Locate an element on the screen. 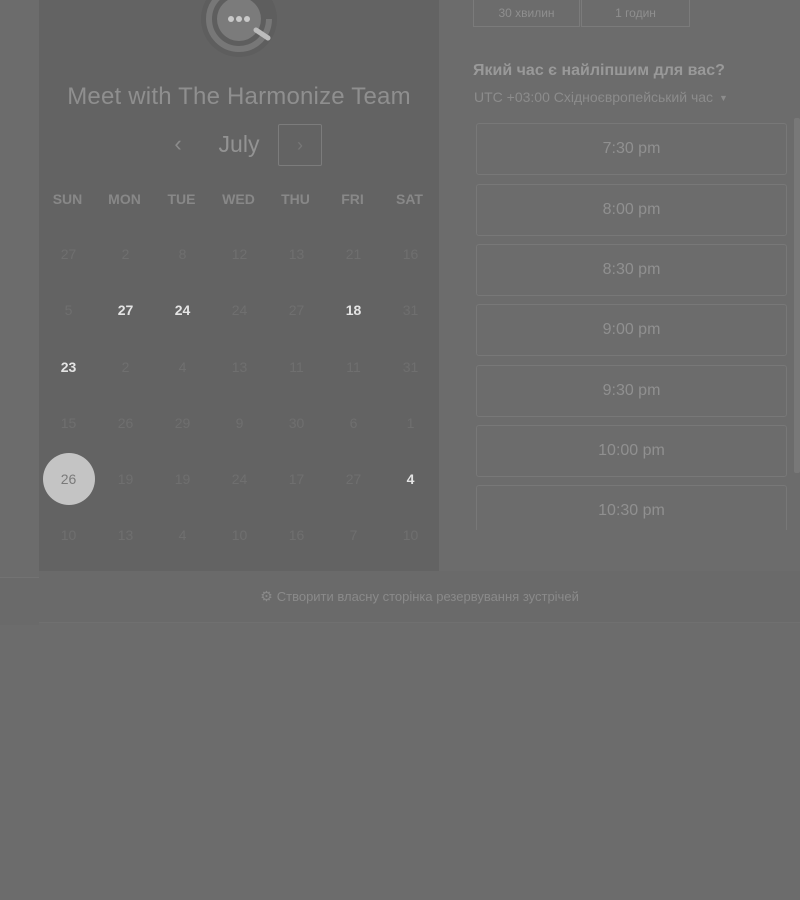 The image size is (800, 900). time-slot: 8:30 pm is located at coordinates (631, 270).